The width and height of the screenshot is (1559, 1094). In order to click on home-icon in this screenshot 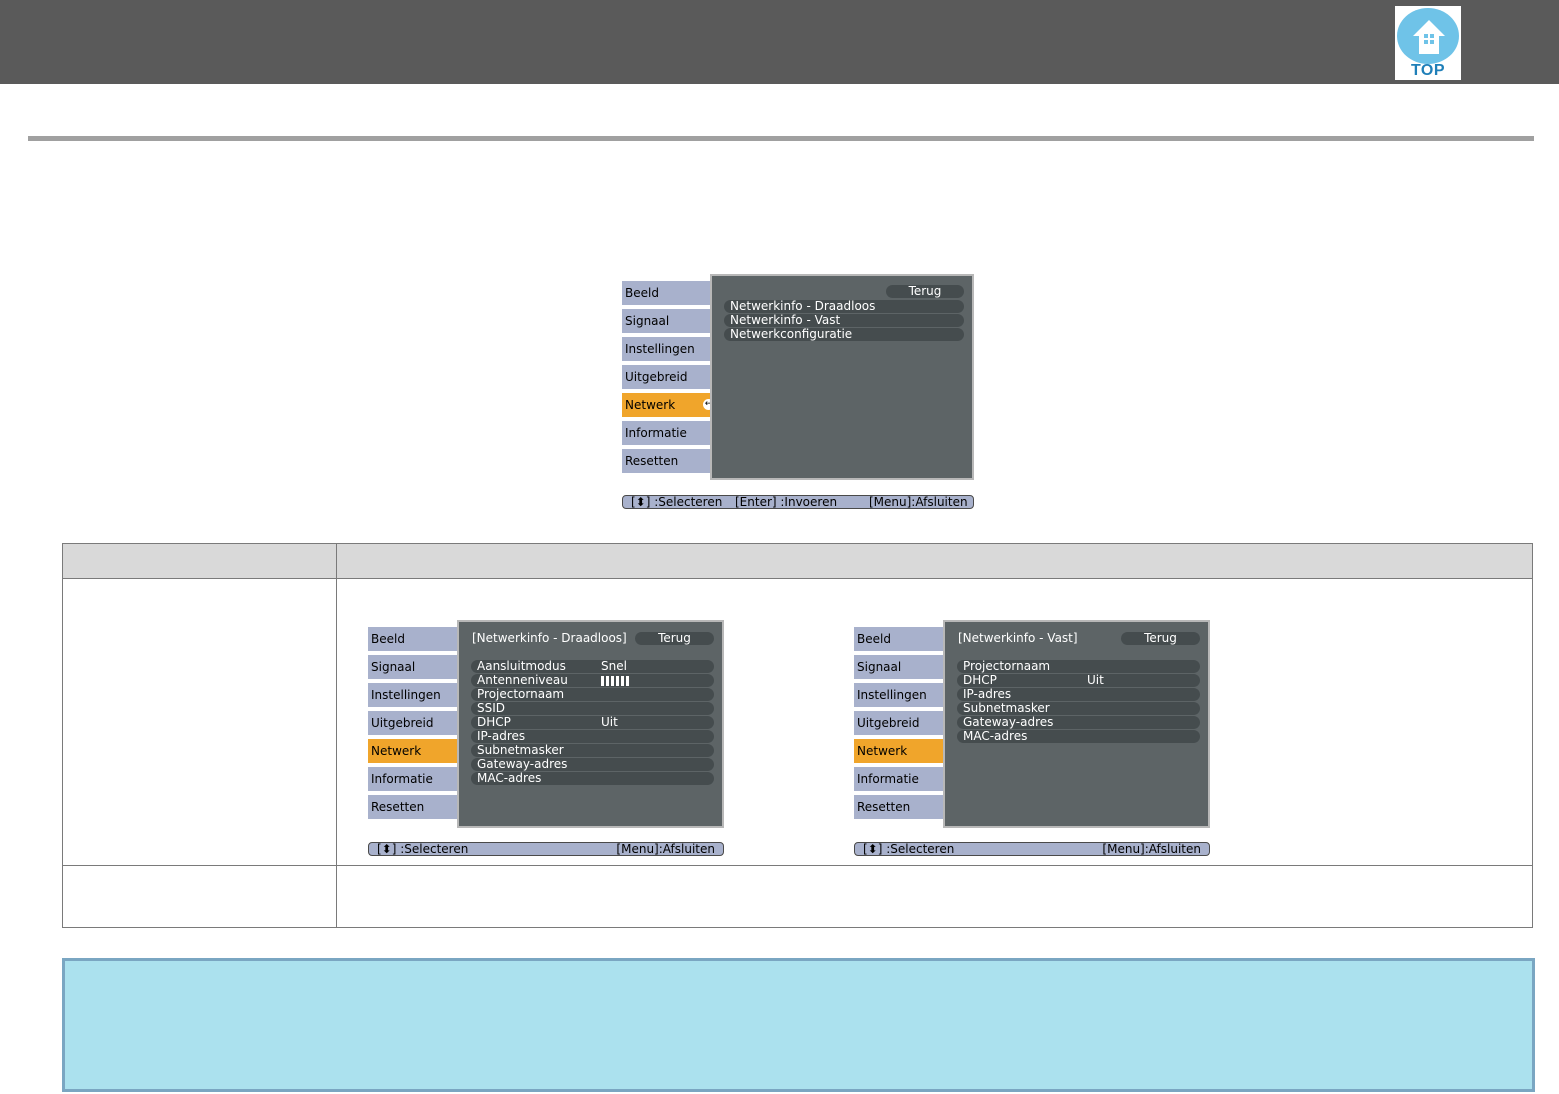, I will do `click(1429, 37)`.